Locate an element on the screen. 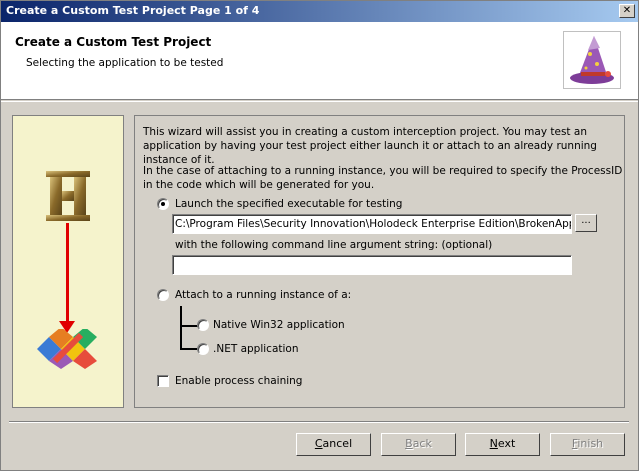  next-button: Next is located at coordinates (502, 444).